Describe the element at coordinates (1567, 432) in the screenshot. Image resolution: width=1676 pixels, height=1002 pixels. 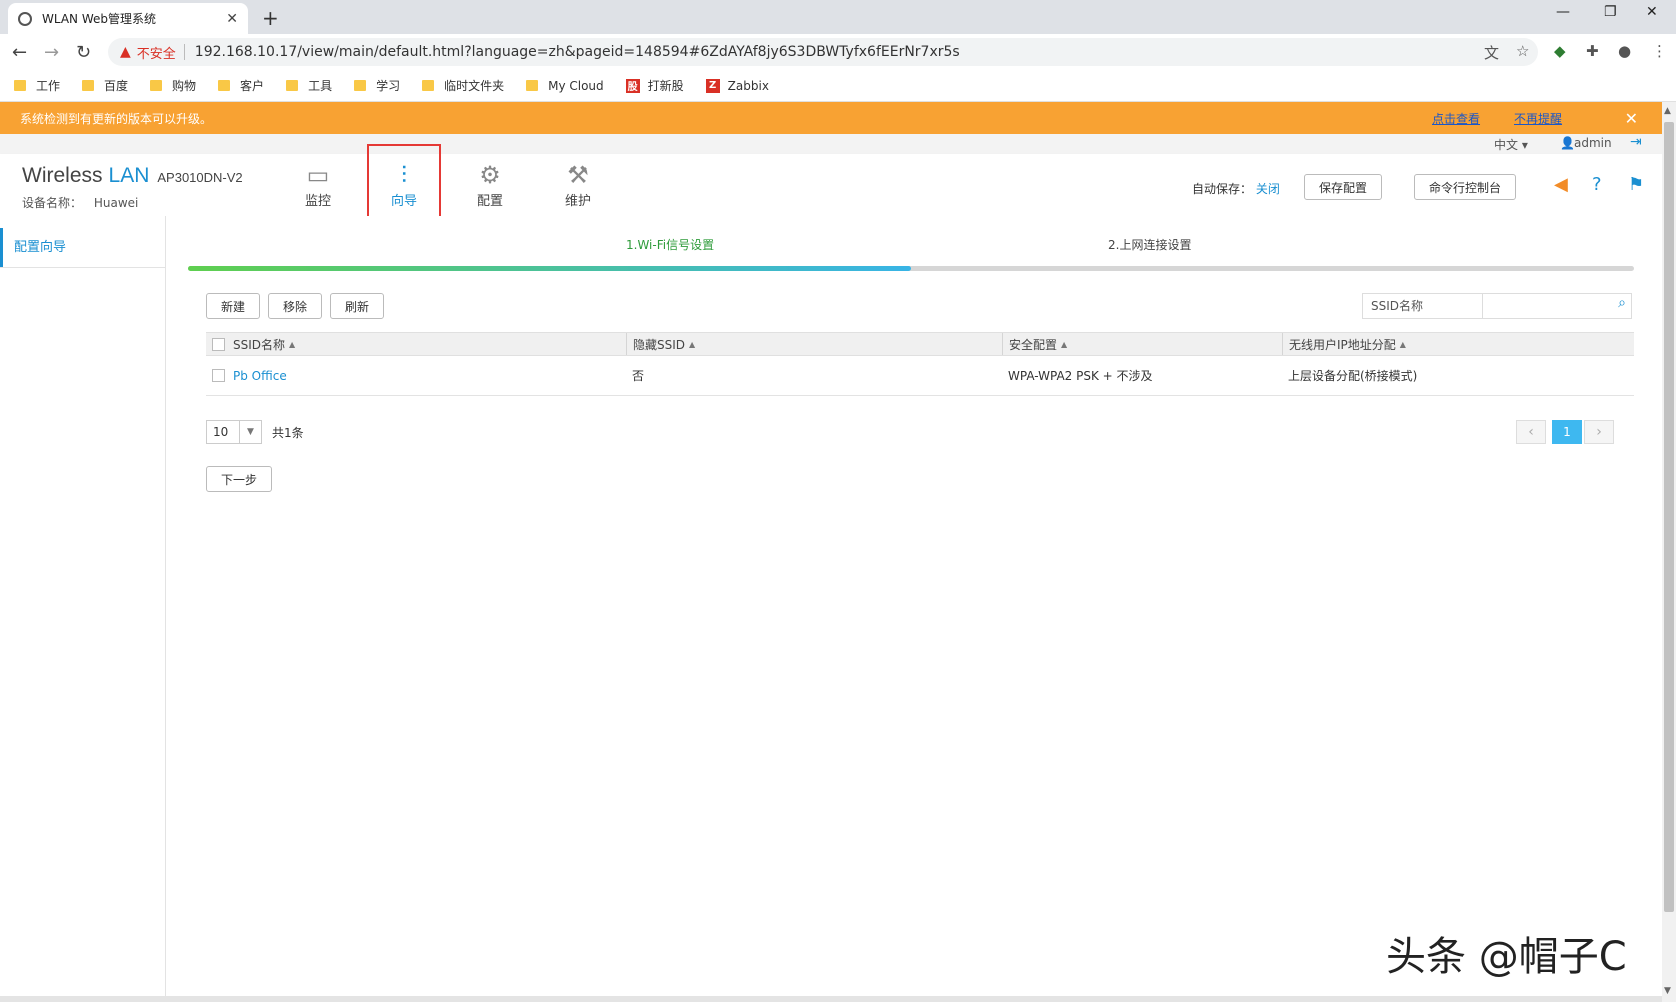
I see `current-page: 1` at that location.